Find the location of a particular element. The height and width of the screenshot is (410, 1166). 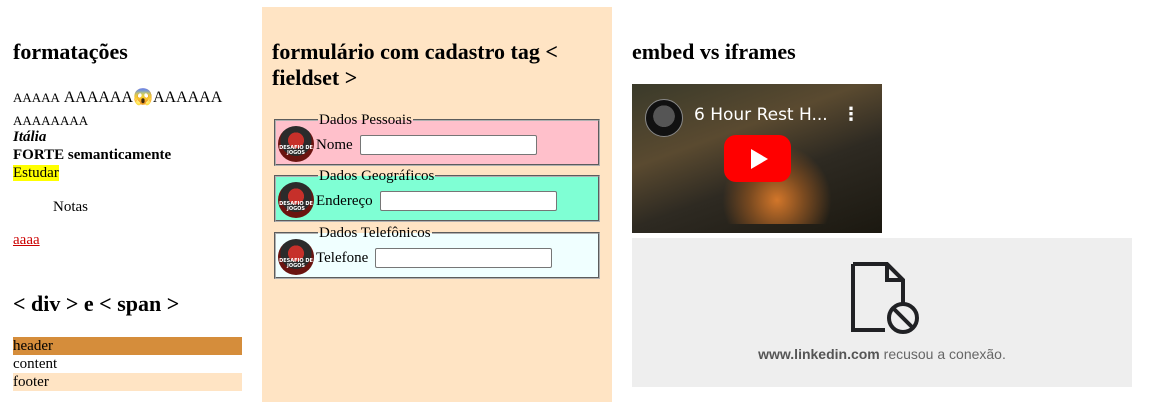

name-label: Nome is located at coordinates (334, 145).